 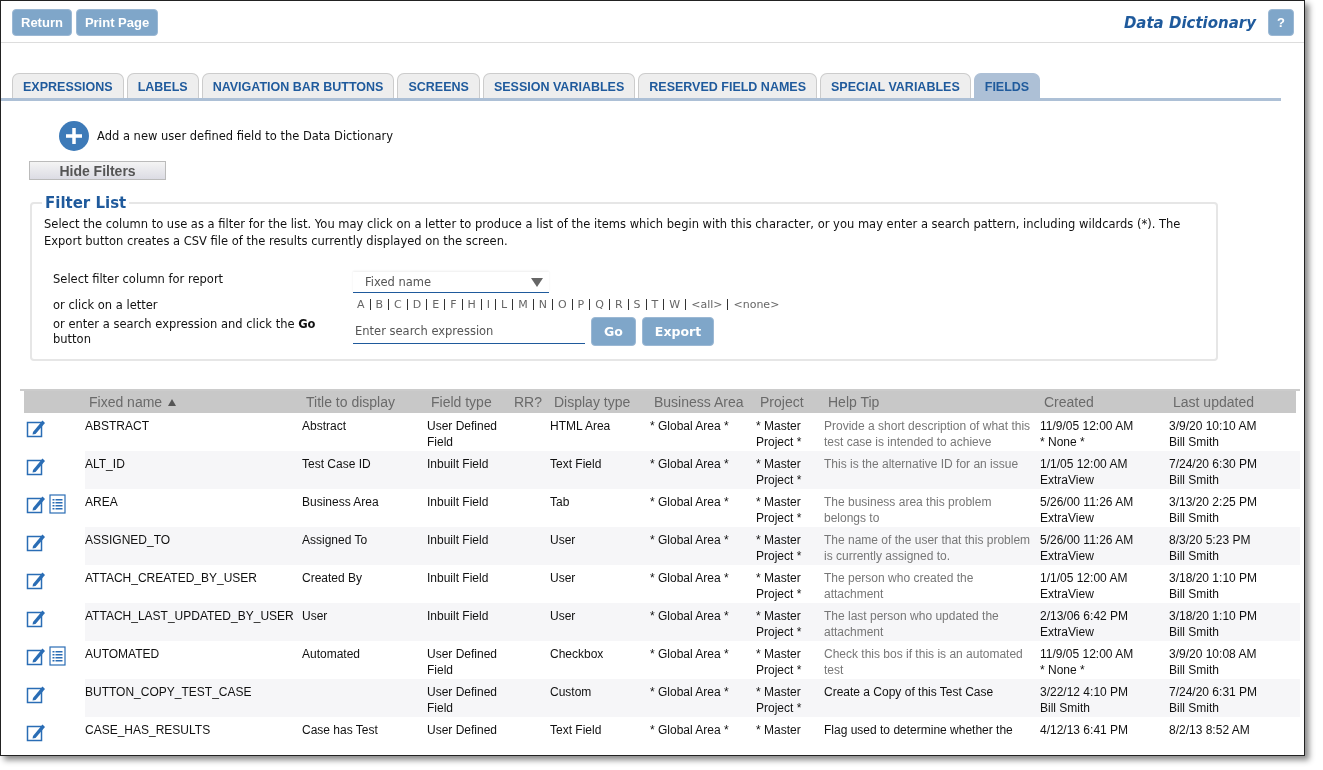 What do you see at coordinates (128, 540) in the screenshot?
I see `table-cell-text: ASSIGNED_TO` at bounding box center [128, 540].